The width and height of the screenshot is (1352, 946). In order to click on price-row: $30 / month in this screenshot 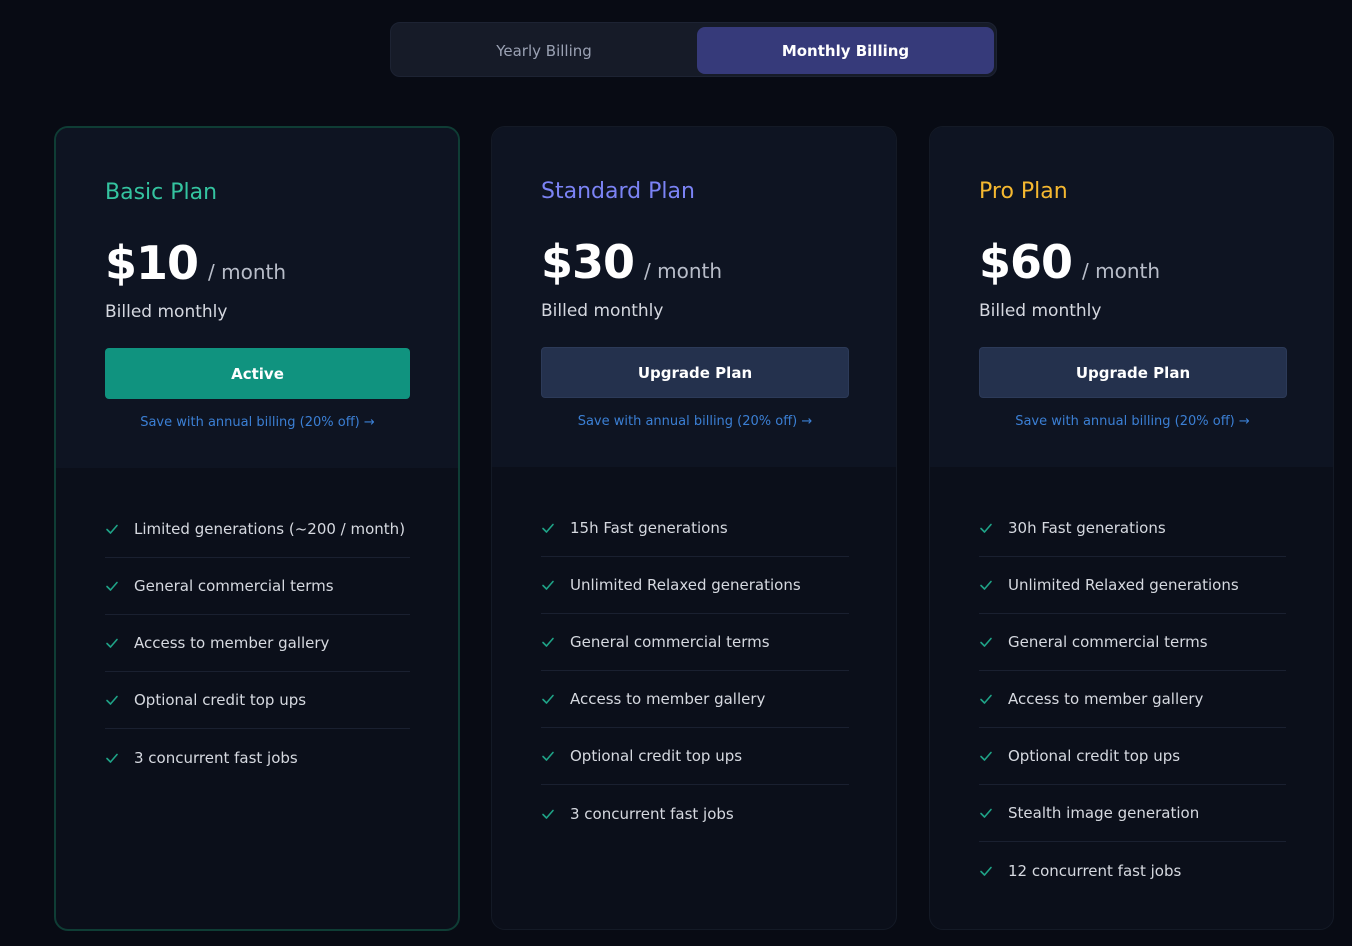, I will do `click(631, 262)`.